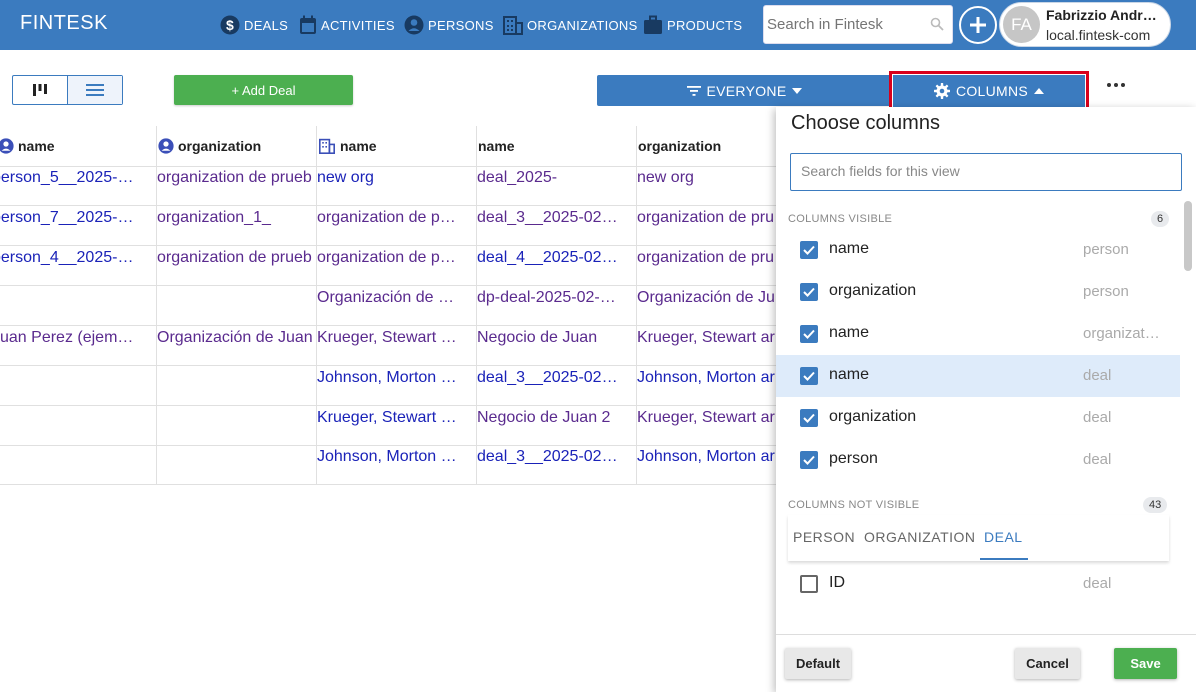 The width and height of the screenshot is (1196, 692). I want to click on tab-person: PERSON, so click(824, 537).